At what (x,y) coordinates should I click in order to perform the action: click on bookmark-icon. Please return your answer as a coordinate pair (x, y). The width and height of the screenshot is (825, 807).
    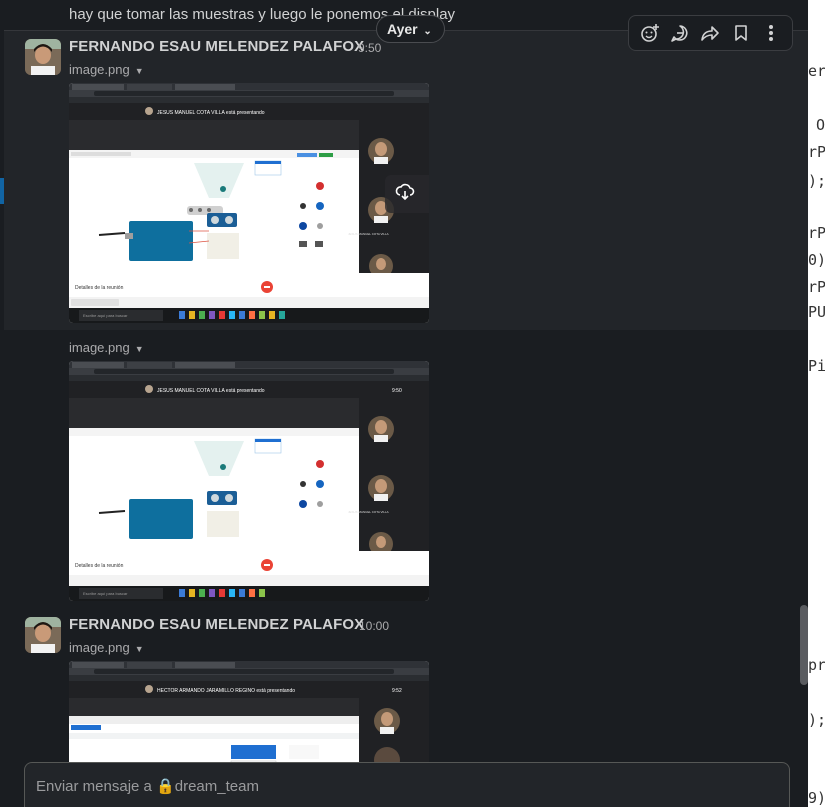
    Looking at the image, I should click on (741, 33).